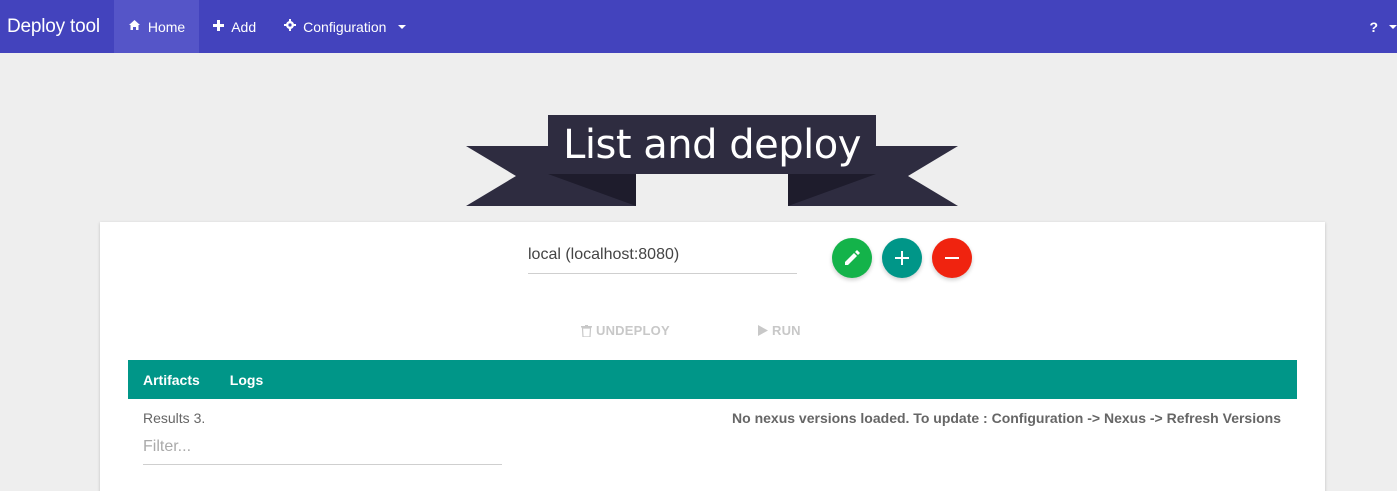 The height and width of the screenshot is (491, 1397). Describe the element at coordinates (763, 330) in the screenshot. I see `play-icon` at that location.